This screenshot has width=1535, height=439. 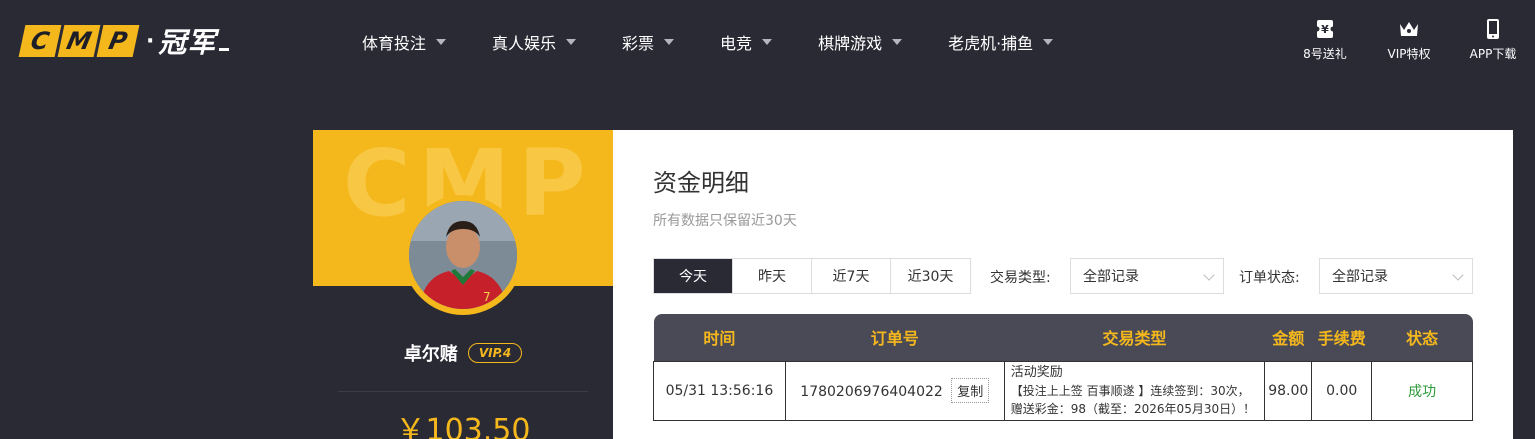 What do you see at coordinates (693, 276) in the screenshot?
I see `tab-today: 今天` at bounding box center [693, 276].